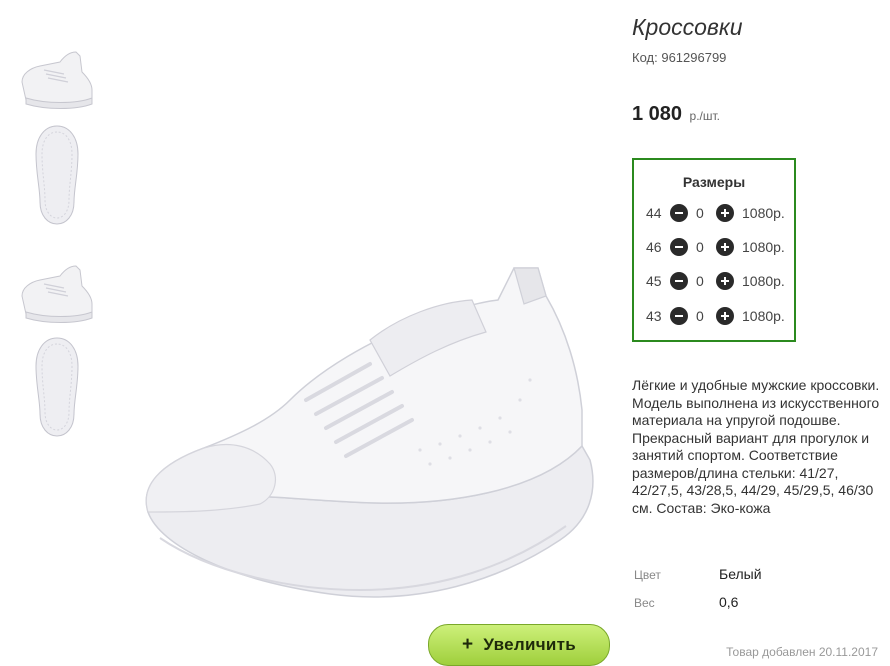 The height and width of the screenshot is (666, 890). What do you see at coordinates (654, 316) in the screenshot?
I see `size-value: 43` at bounding box center [654, 316].